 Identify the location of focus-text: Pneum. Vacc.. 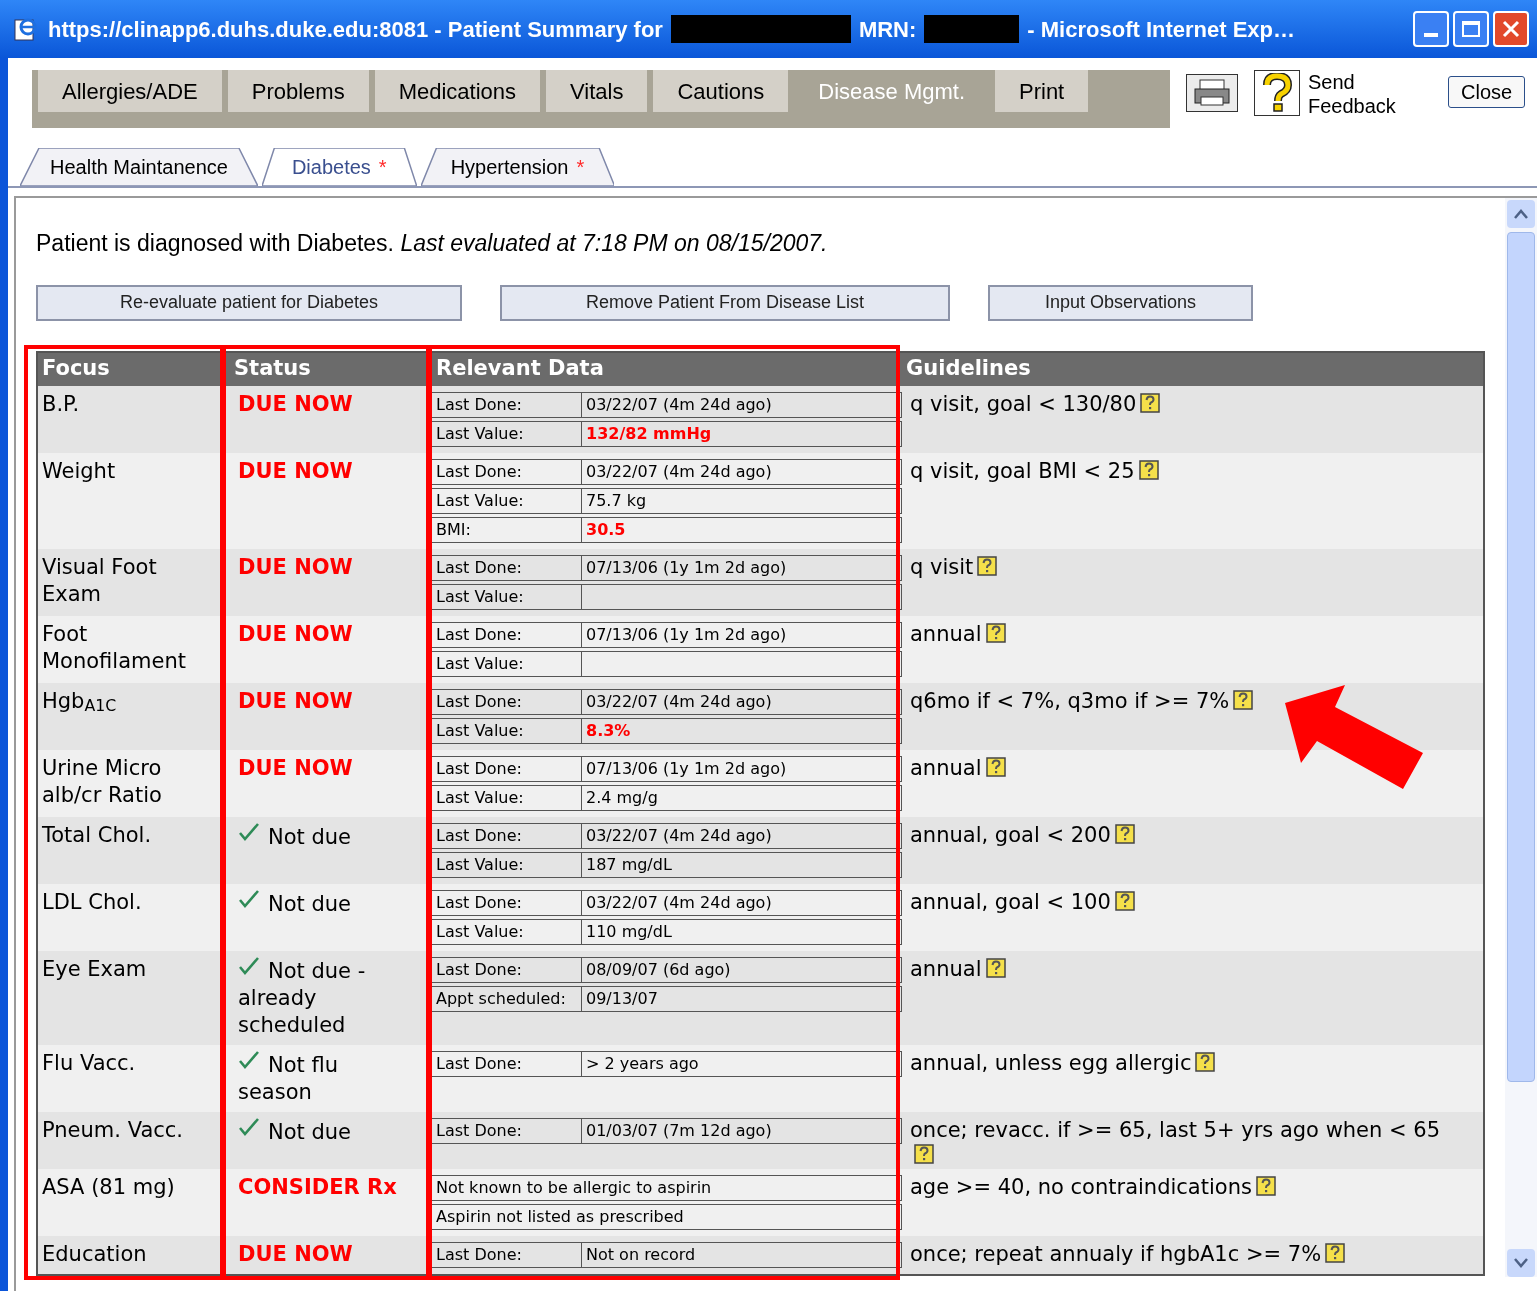
(112, 1129).